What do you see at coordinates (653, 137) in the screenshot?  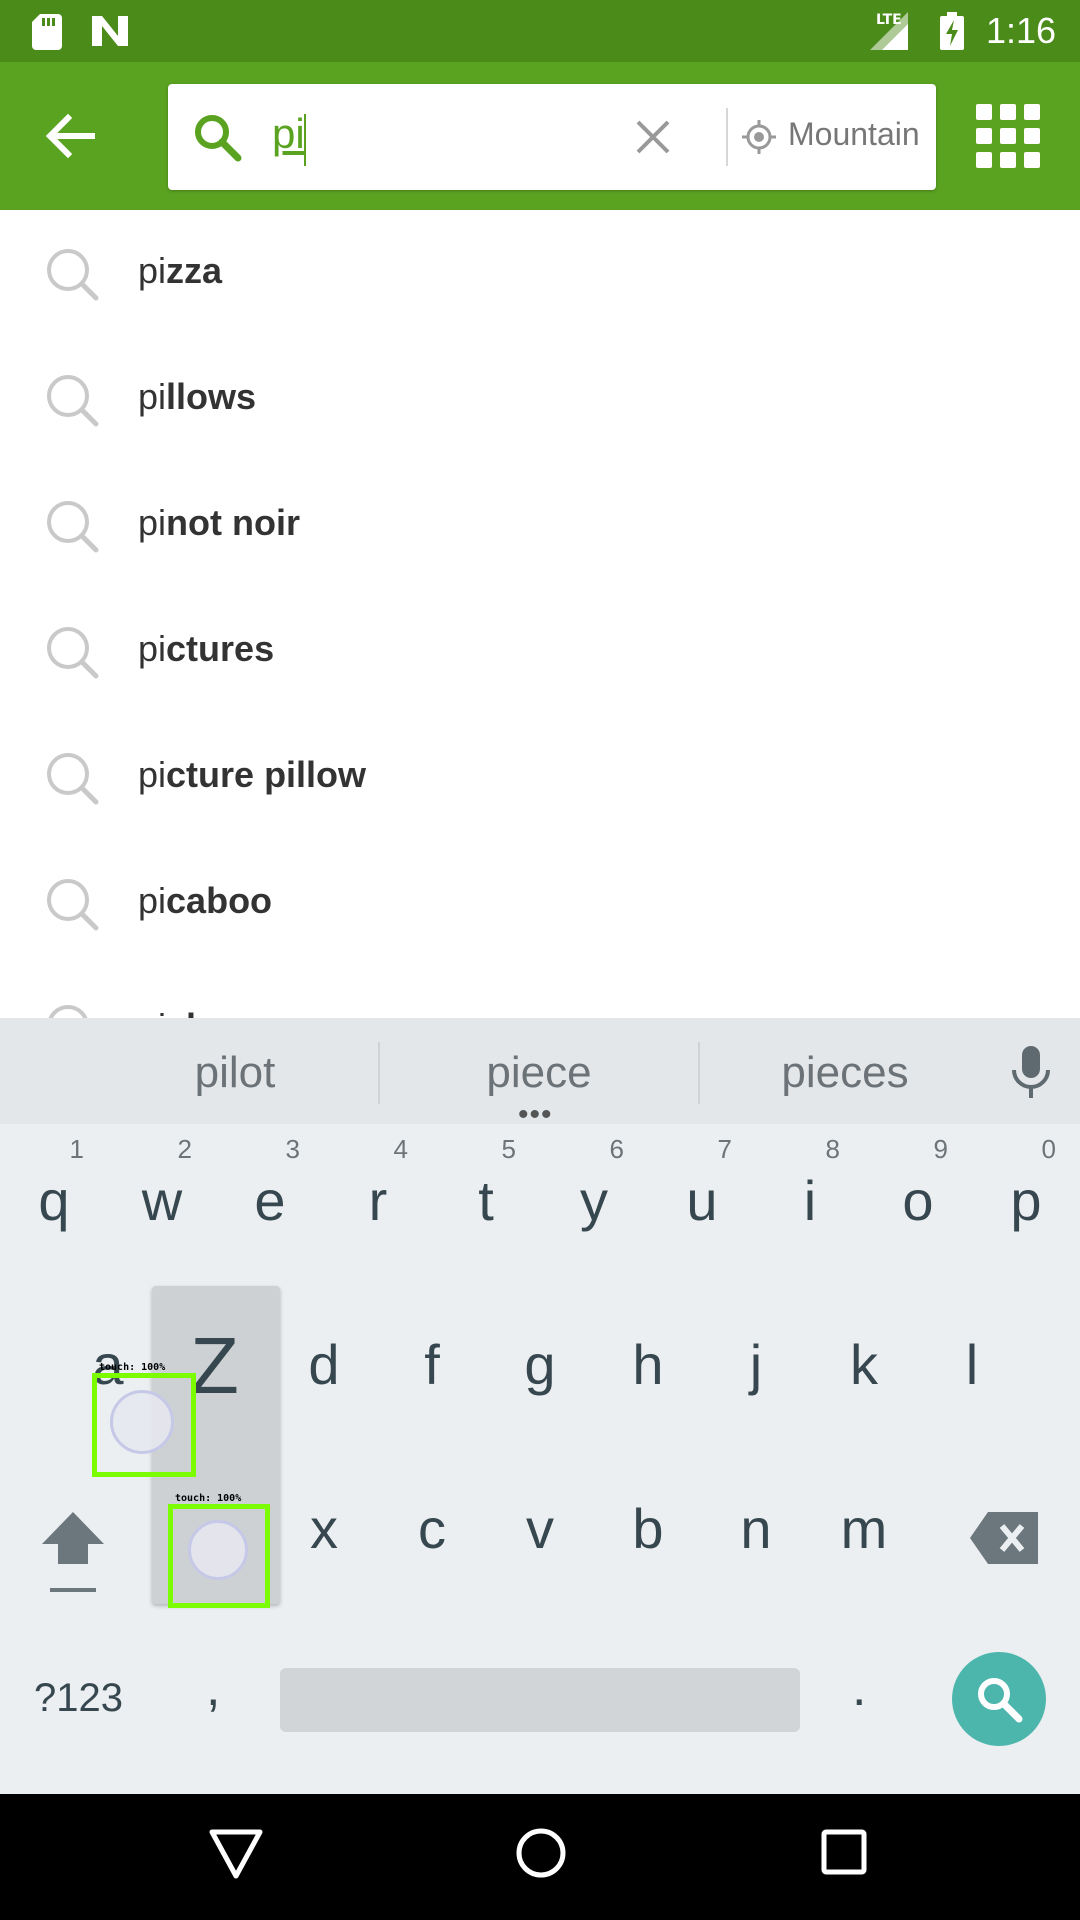 I see `clear-icon` at bounding box center [653, 137].